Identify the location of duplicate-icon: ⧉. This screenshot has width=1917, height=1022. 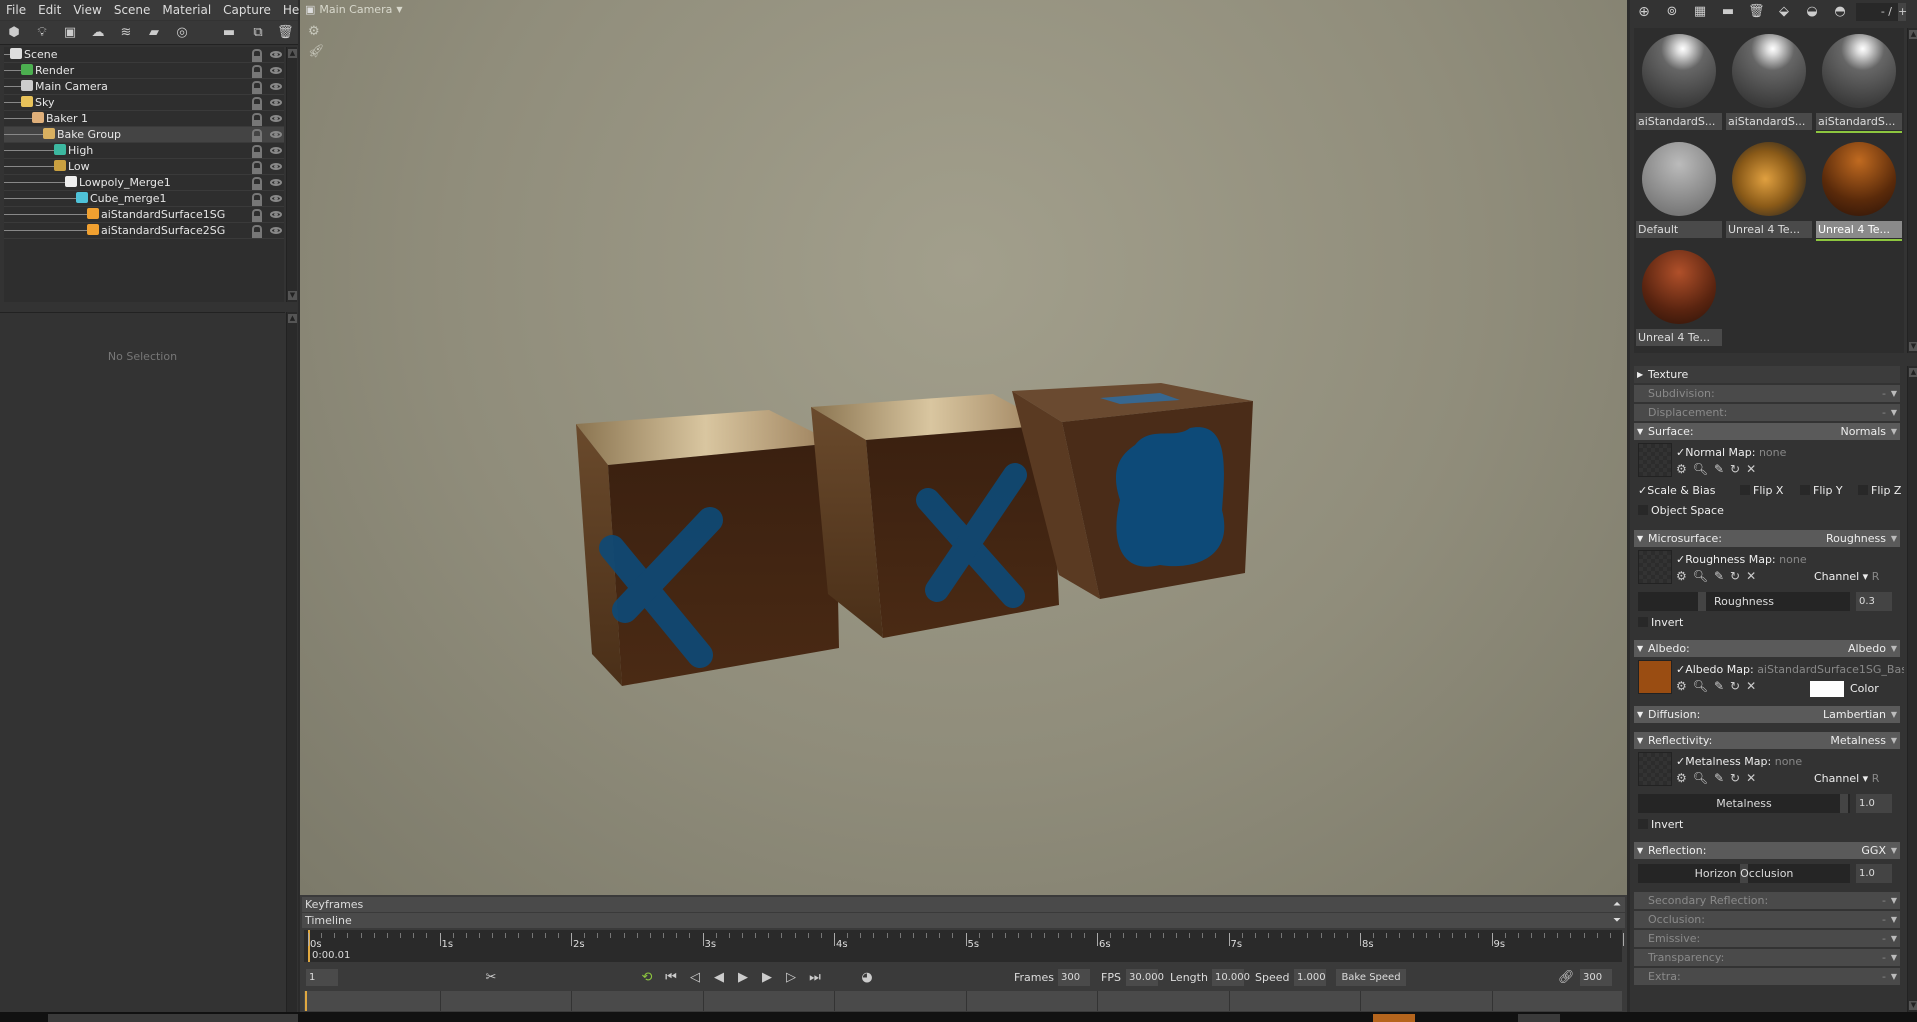
(258, 33).